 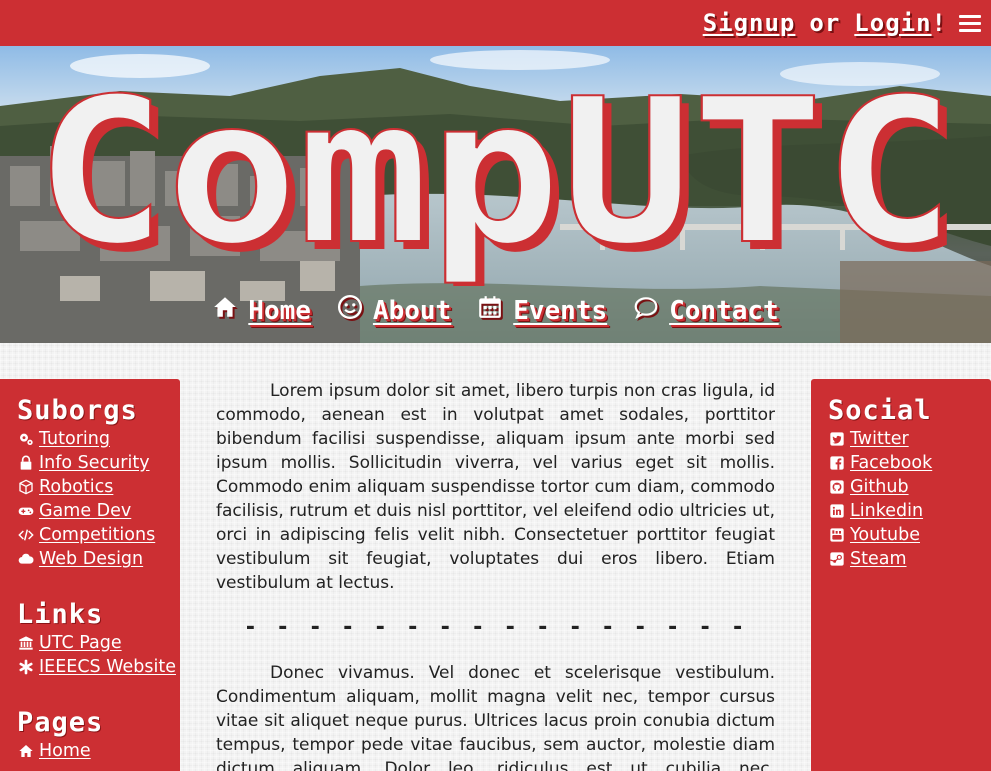 I want to click on steam-link: Steam, so click(x=878, y=559).